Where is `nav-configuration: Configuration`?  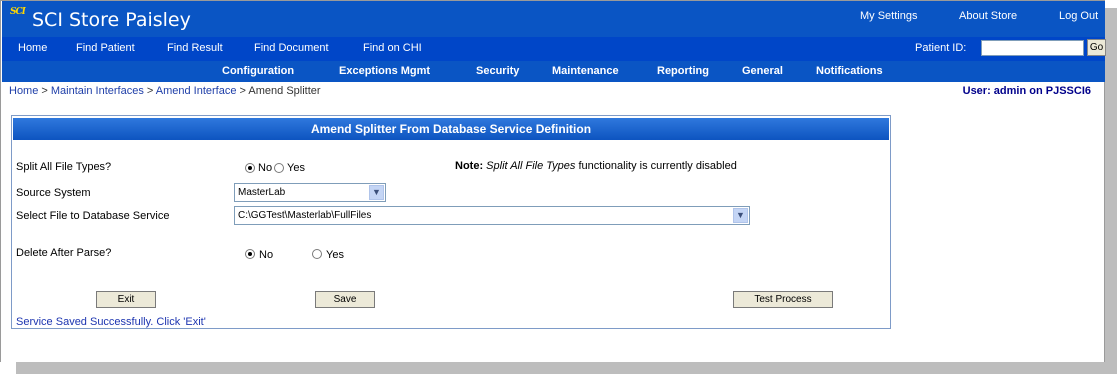
nav-configuration: Configuration is located at coordinates (258, 71).